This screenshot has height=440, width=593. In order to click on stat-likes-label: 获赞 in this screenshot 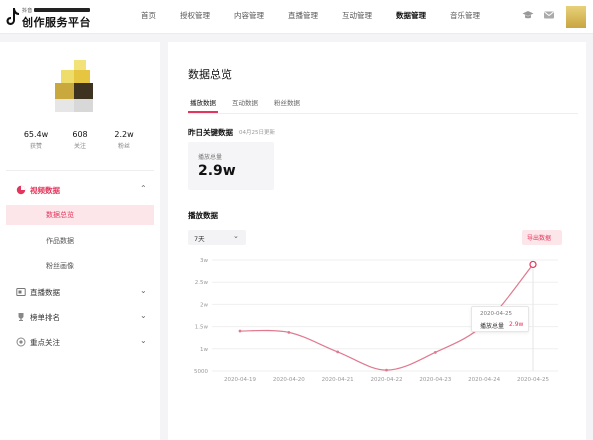, I will do `click(35, 146)`.